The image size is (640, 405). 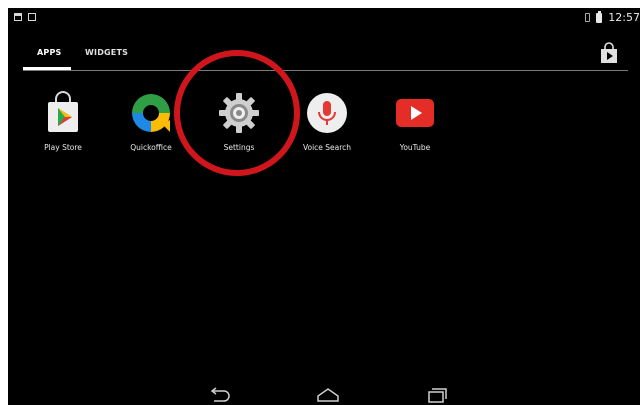 What do you see at coordinates (588, 17) in the screenshot?
I see `bluetooth-icon` at bounding box center [588, 17].